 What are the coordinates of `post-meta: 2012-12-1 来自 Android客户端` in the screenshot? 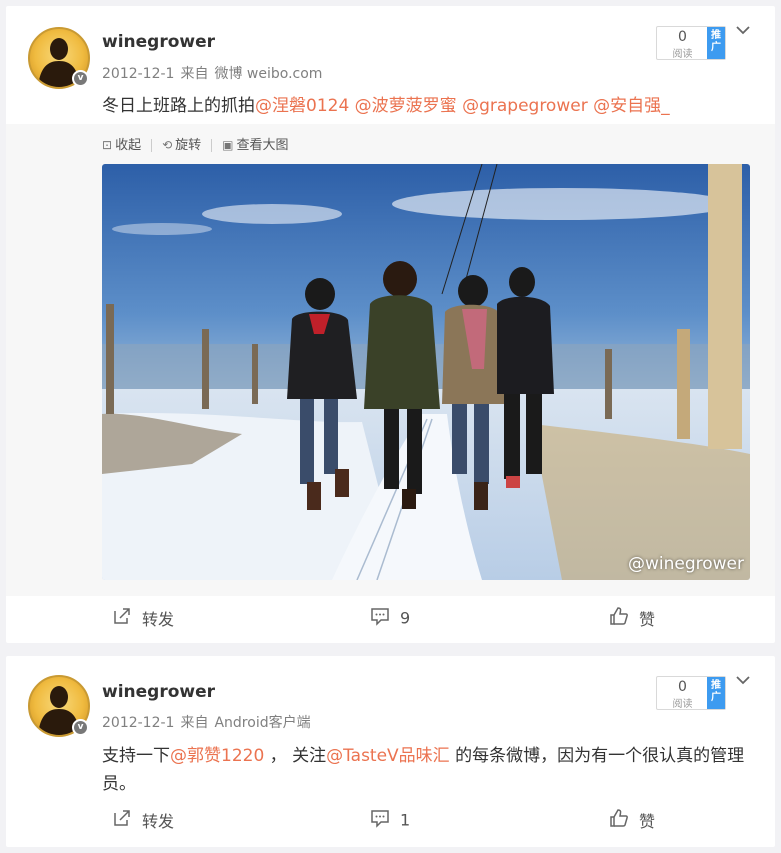 It's located at (209, 722).